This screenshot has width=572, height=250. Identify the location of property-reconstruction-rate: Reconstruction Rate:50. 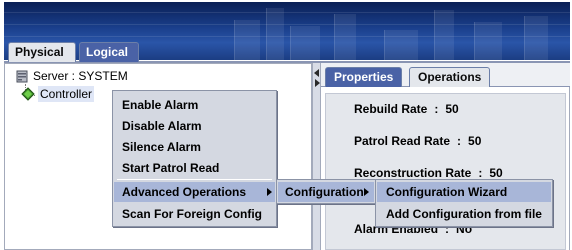
(428, 173).